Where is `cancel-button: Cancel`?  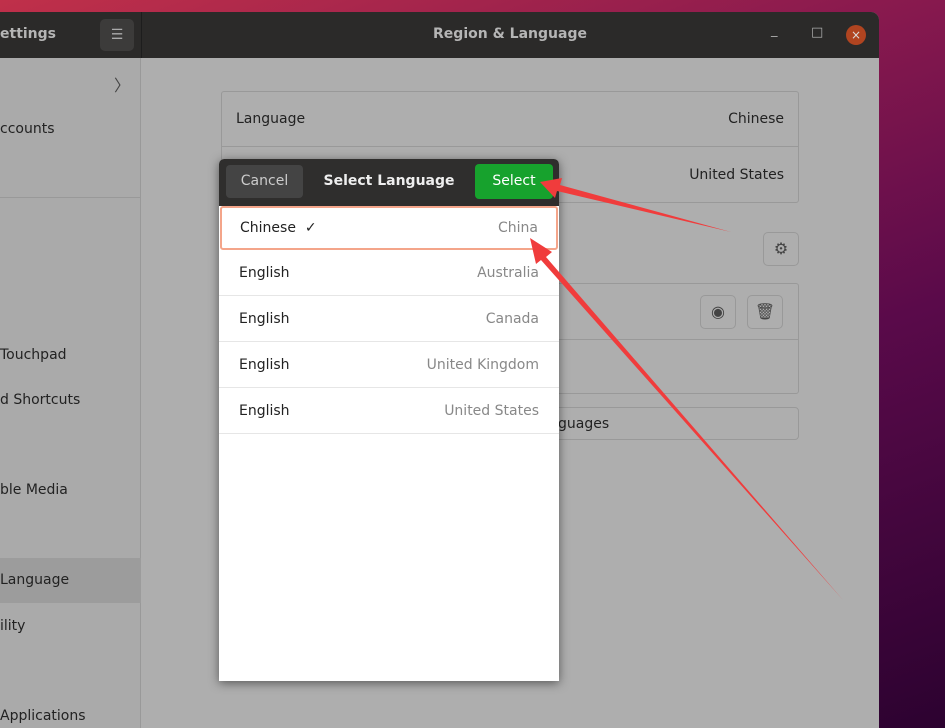
cancel-button: Cancel is located at coordinates (264, 181).